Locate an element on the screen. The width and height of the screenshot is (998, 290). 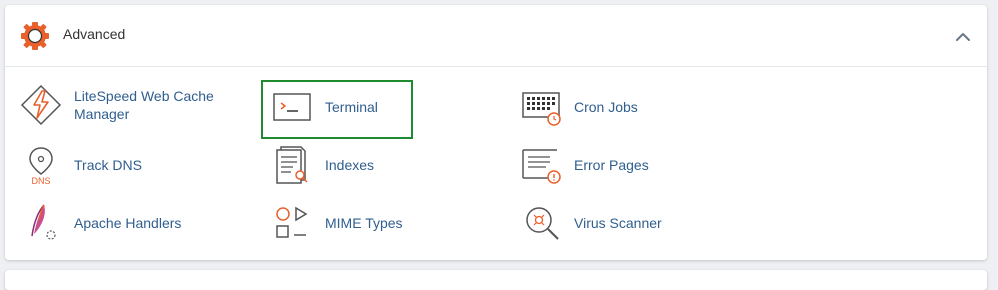
section-title: Advanced is located at coordinates (94, 34).